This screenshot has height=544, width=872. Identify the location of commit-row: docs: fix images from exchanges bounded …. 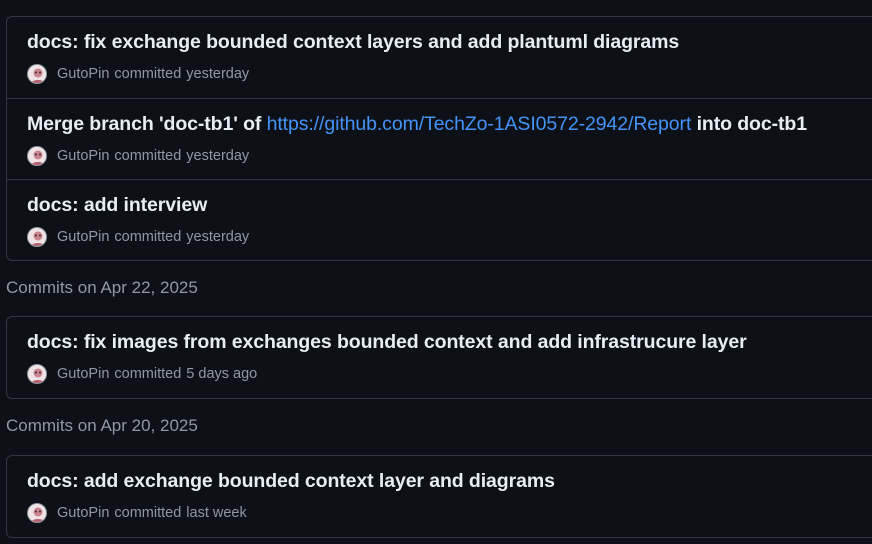
(439, 357).